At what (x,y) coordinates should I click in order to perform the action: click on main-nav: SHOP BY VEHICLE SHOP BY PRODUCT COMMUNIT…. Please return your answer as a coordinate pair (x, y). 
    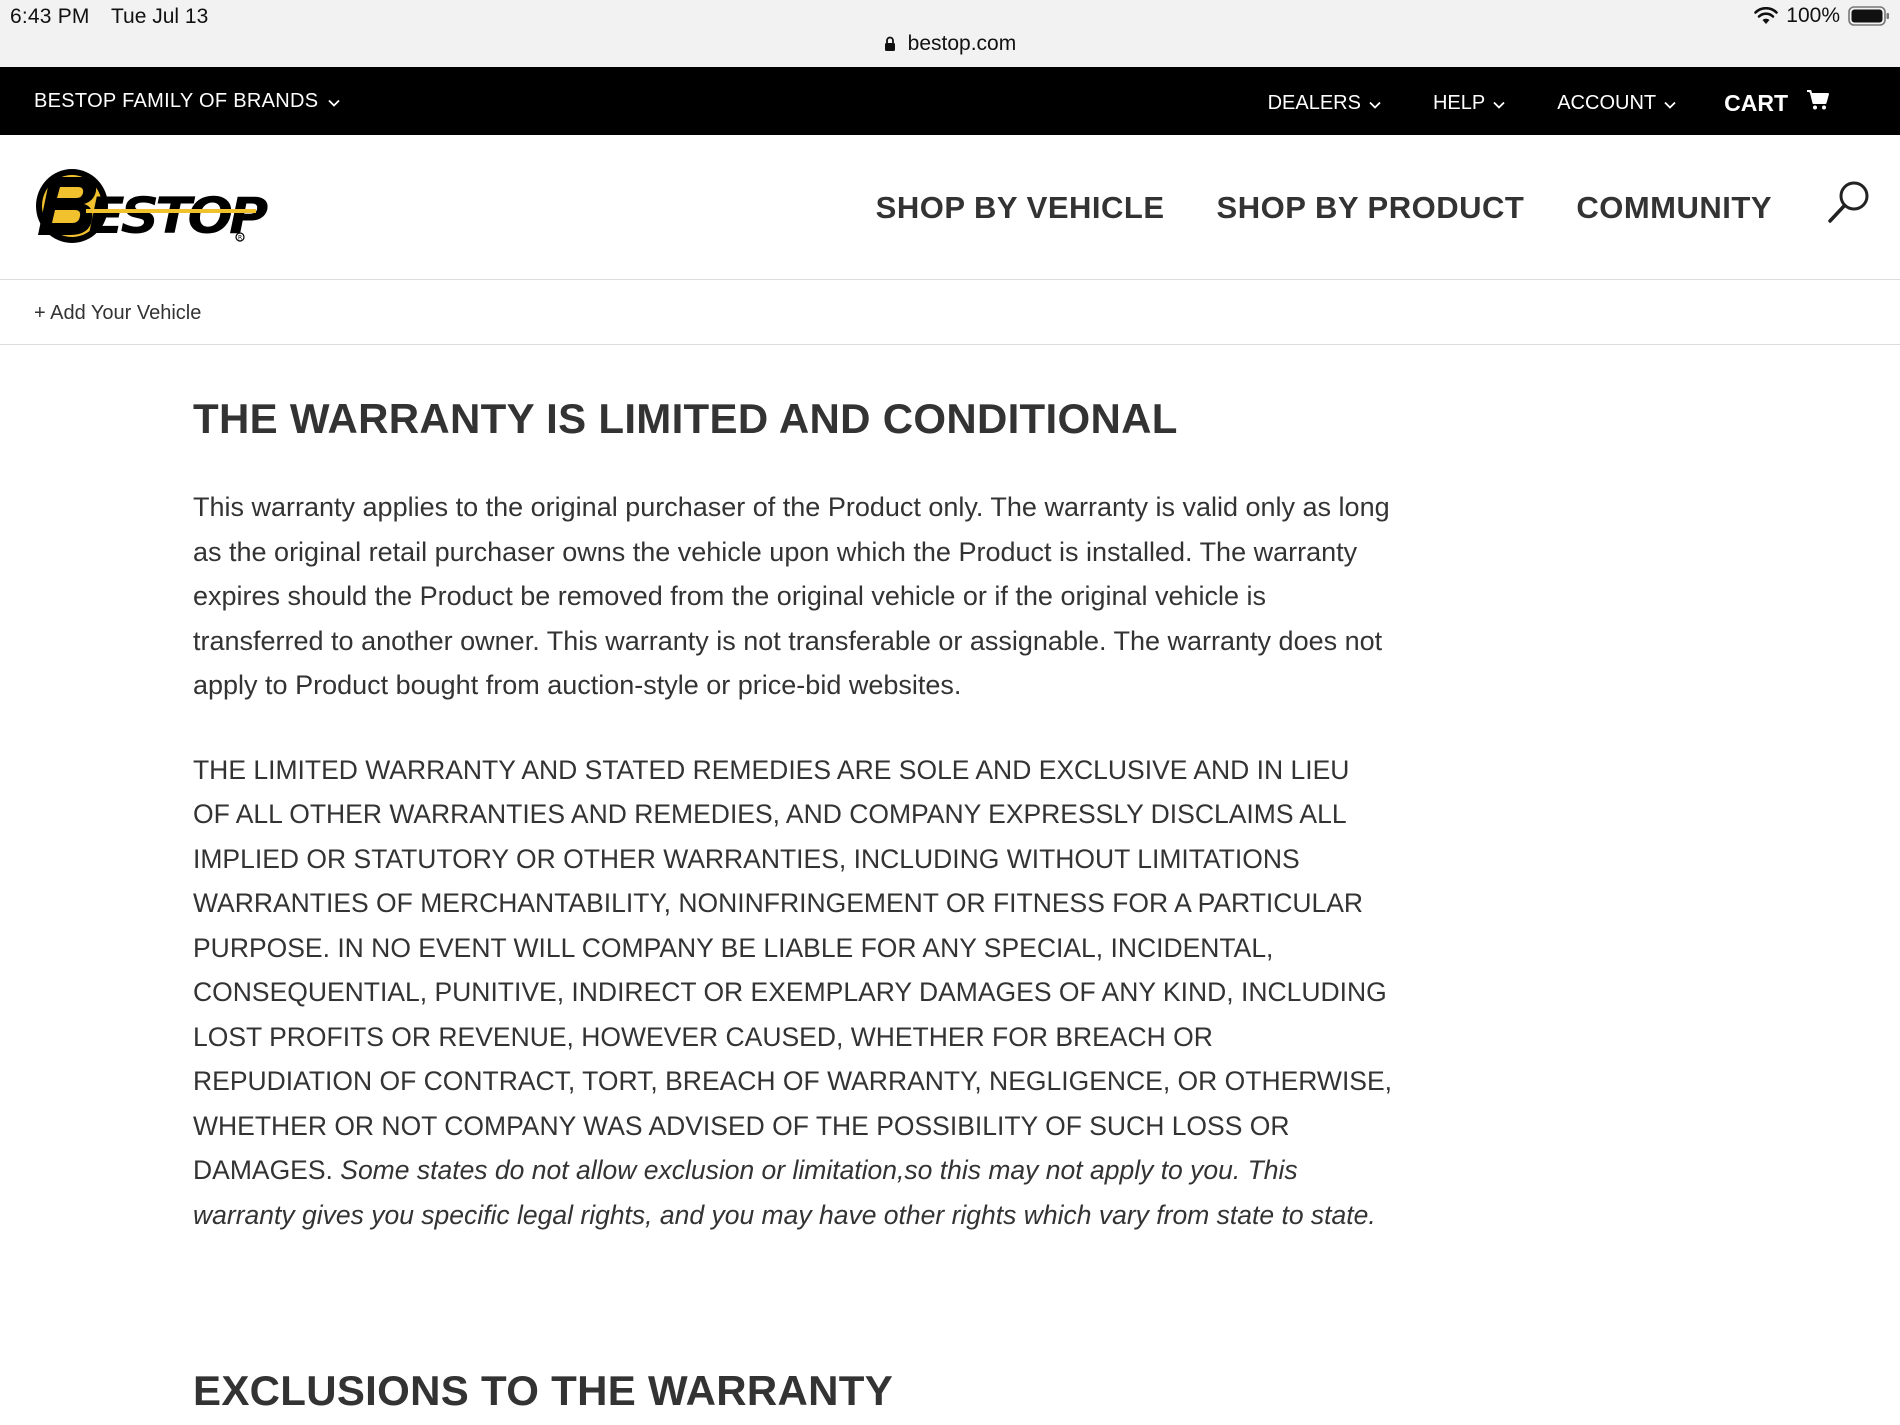
    Looking at the image, I should click on (1324, 208).